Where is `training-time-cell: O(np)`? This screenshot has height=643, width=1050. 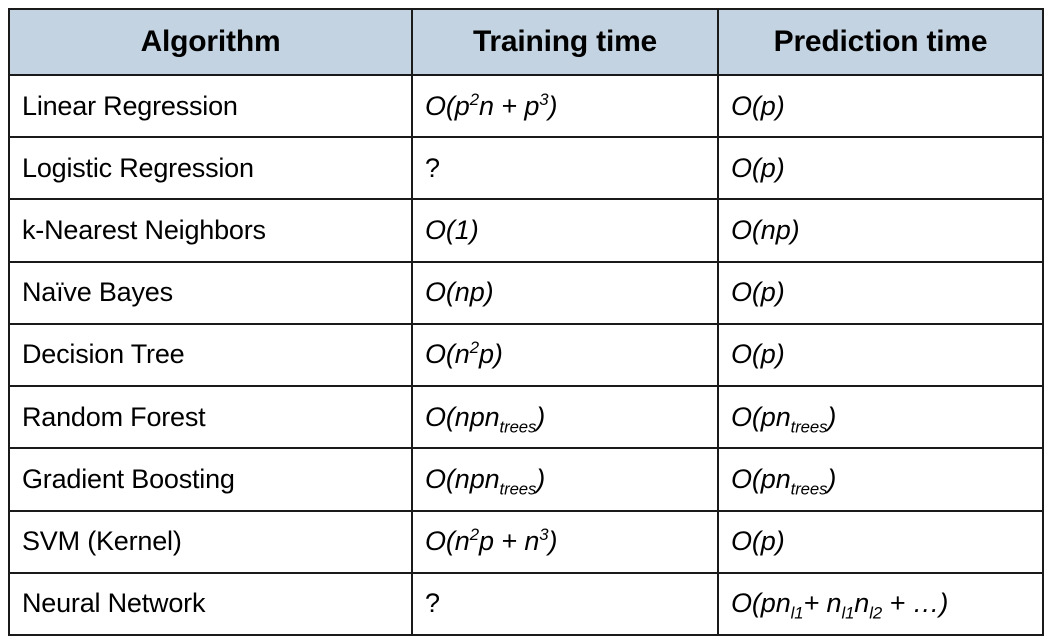
training-time-cell: O(np) is located at coordinates (565, 292).